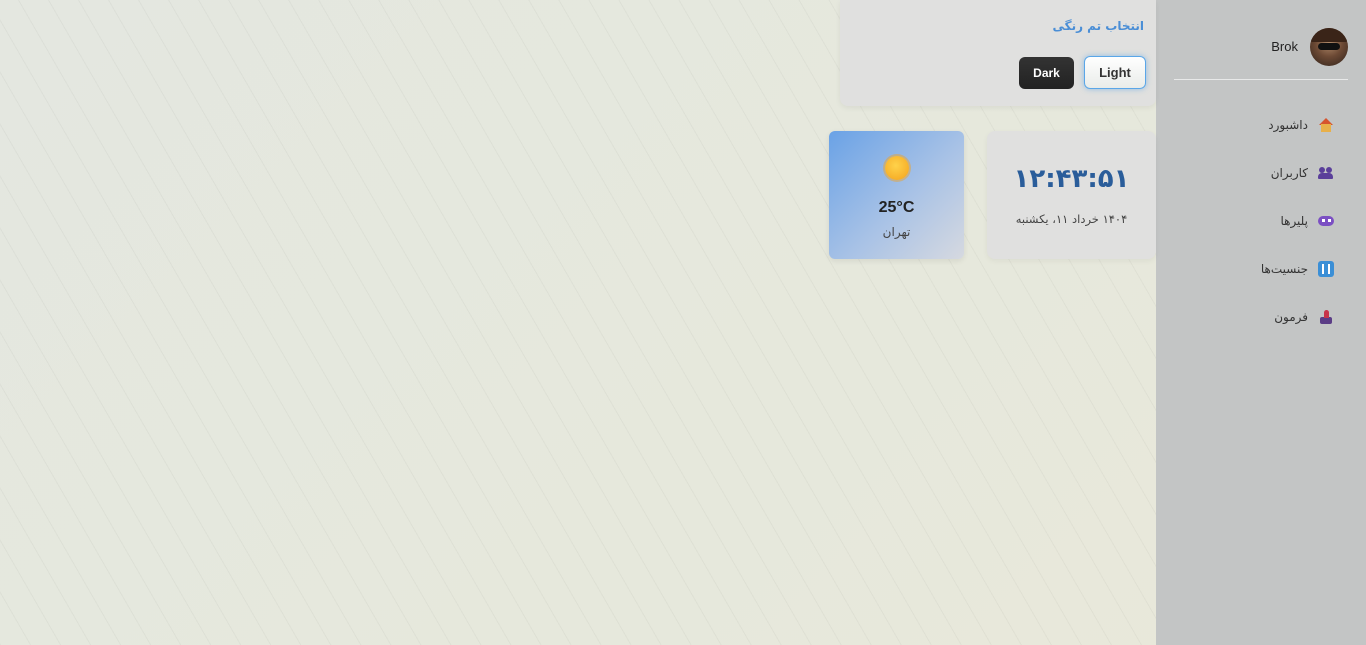  I want to click on city-name: تهران, so click(896, 232).